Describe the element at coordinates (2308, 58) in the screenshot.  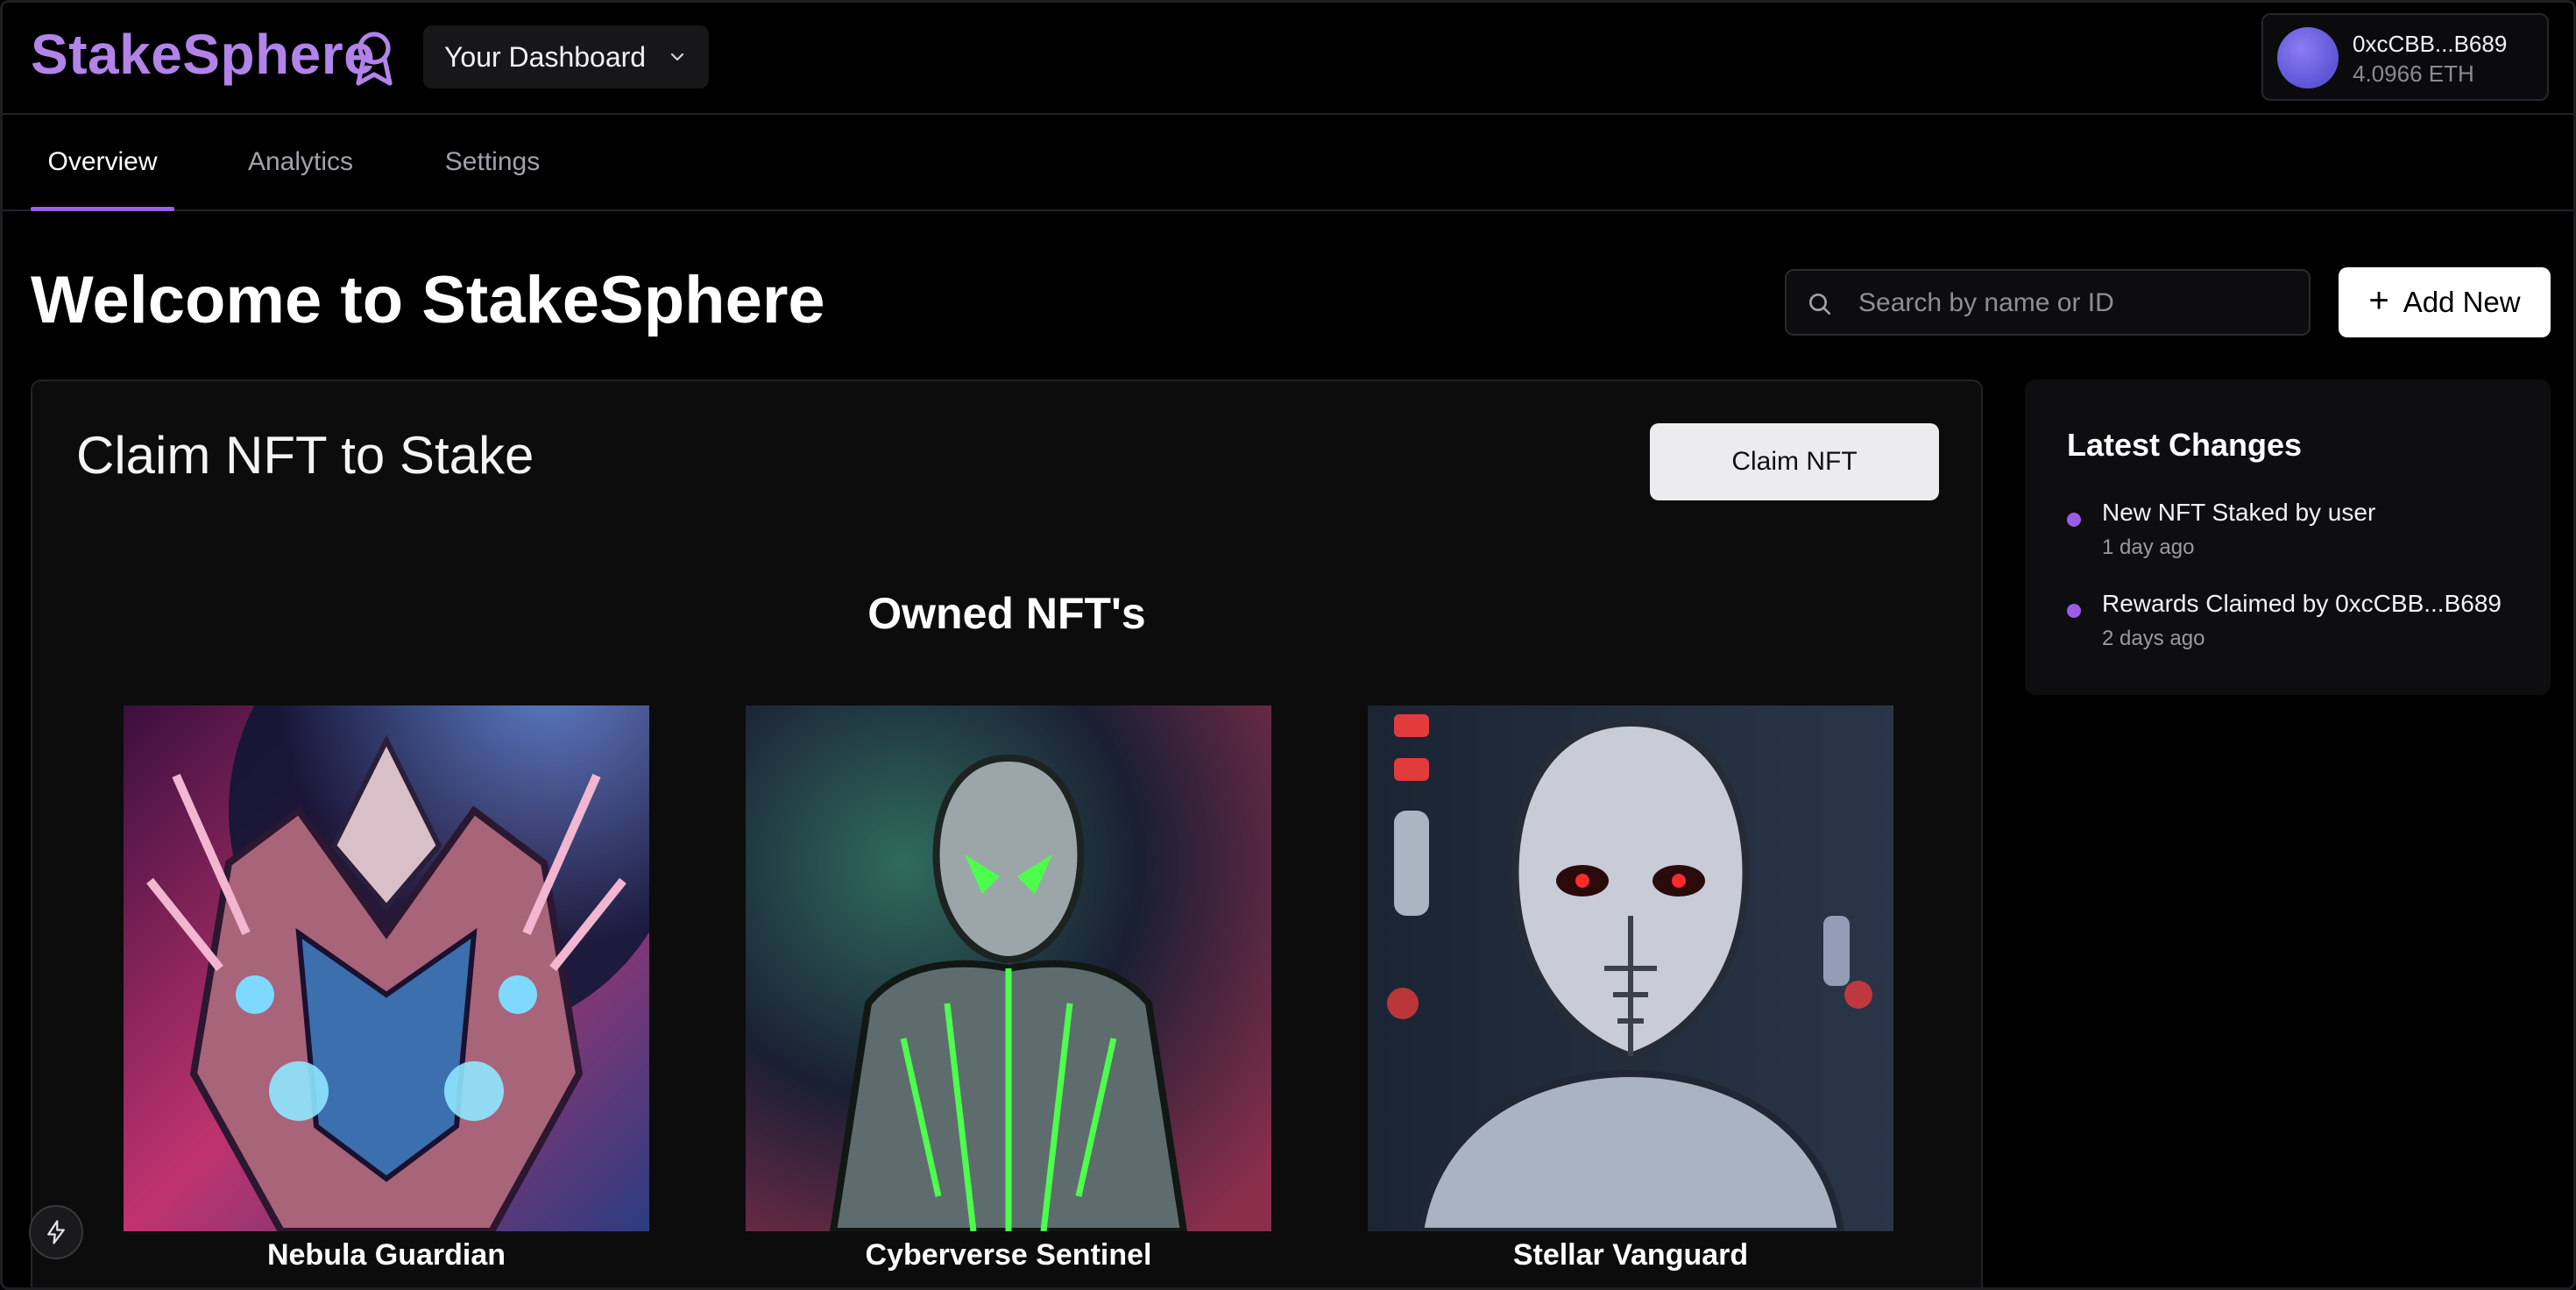
I see `wallet-avatar` at that location.